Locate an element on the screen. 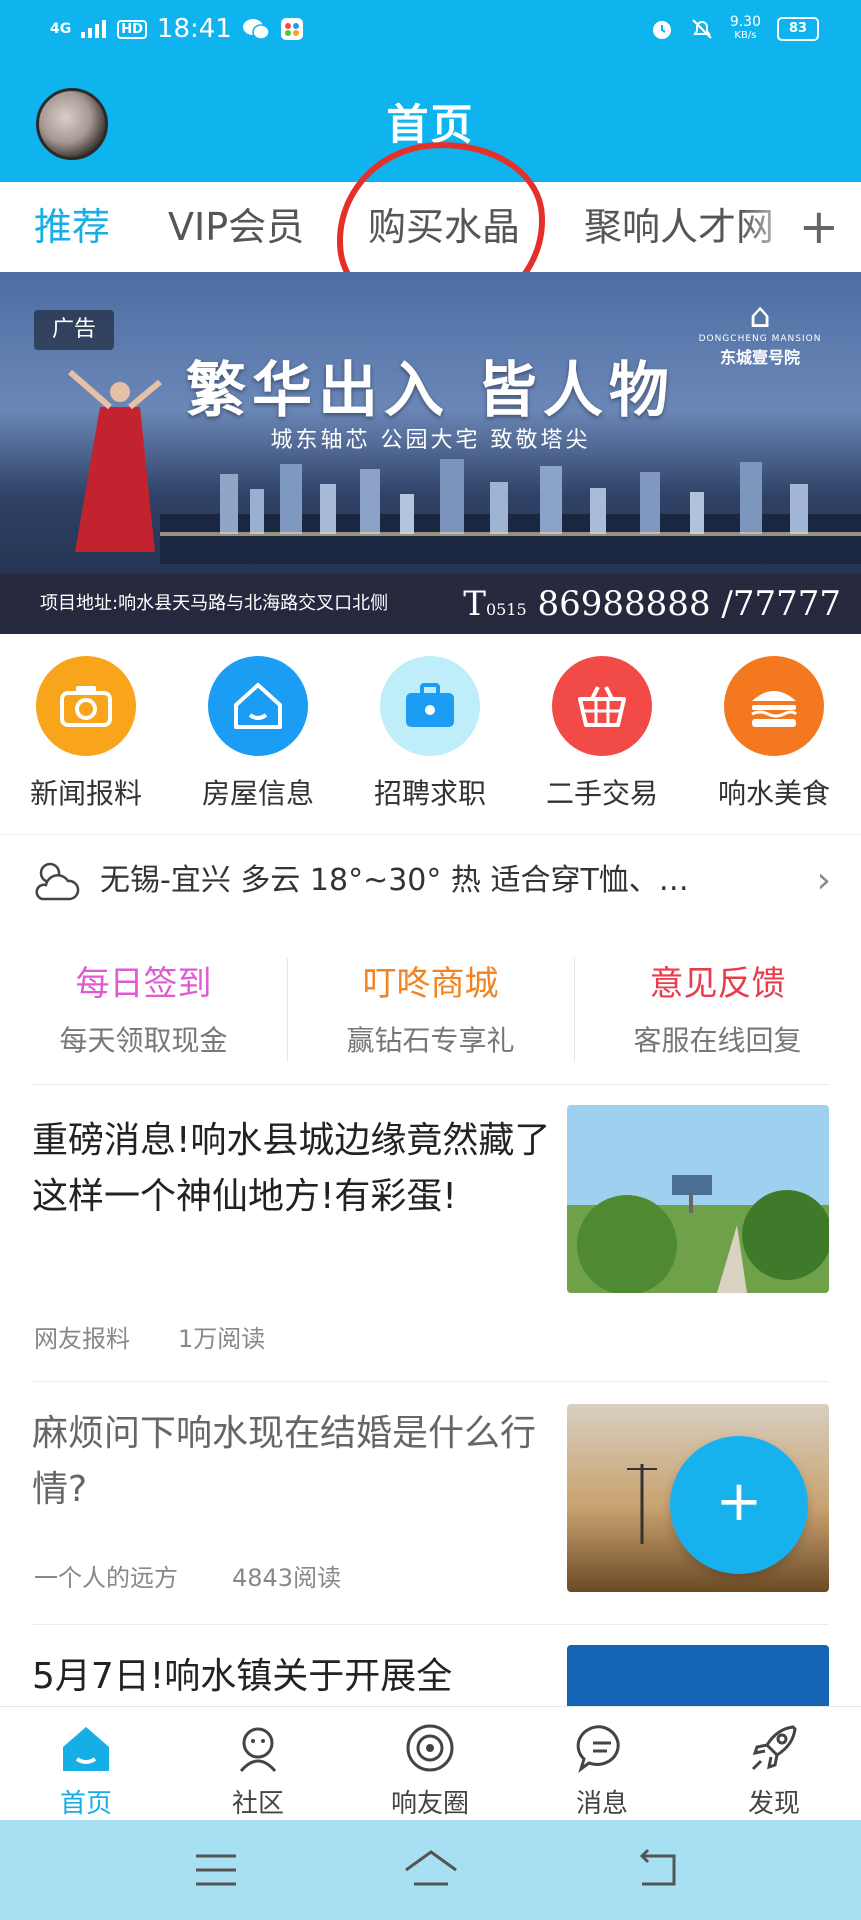 This screenshot has height=1920, width=861. nav-friend-circle: 响友圈 is located at coordinates (430, 1764).